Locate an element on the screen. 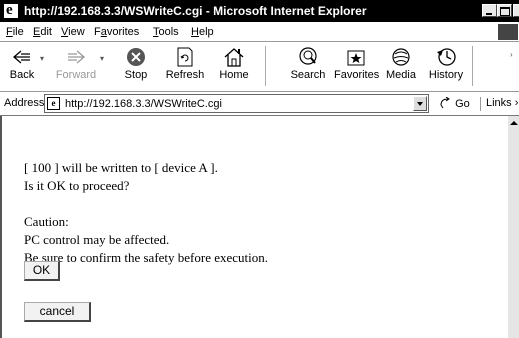 This screenshot has width=519, height=338. forward-arrow-icon is located at coordinates (76, 57).